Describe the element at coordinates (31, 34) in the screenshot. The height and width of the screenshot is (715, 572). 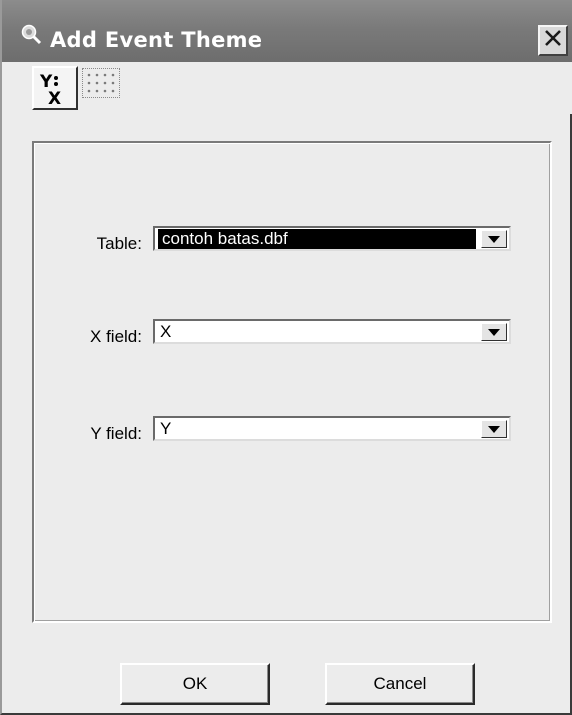
I see `magnifier-globe-icon` at that location.